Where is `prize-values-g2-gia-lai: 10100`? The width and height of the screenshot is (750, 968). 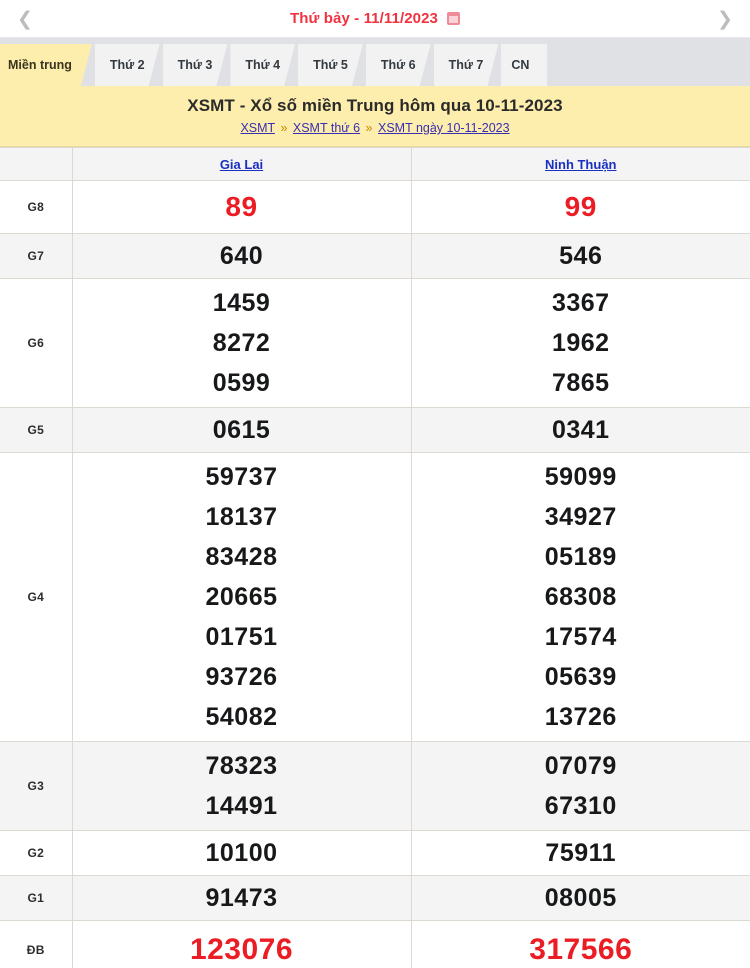 prize-values-g2-gia-lai: 10100 is located at coordinates (242, 853).